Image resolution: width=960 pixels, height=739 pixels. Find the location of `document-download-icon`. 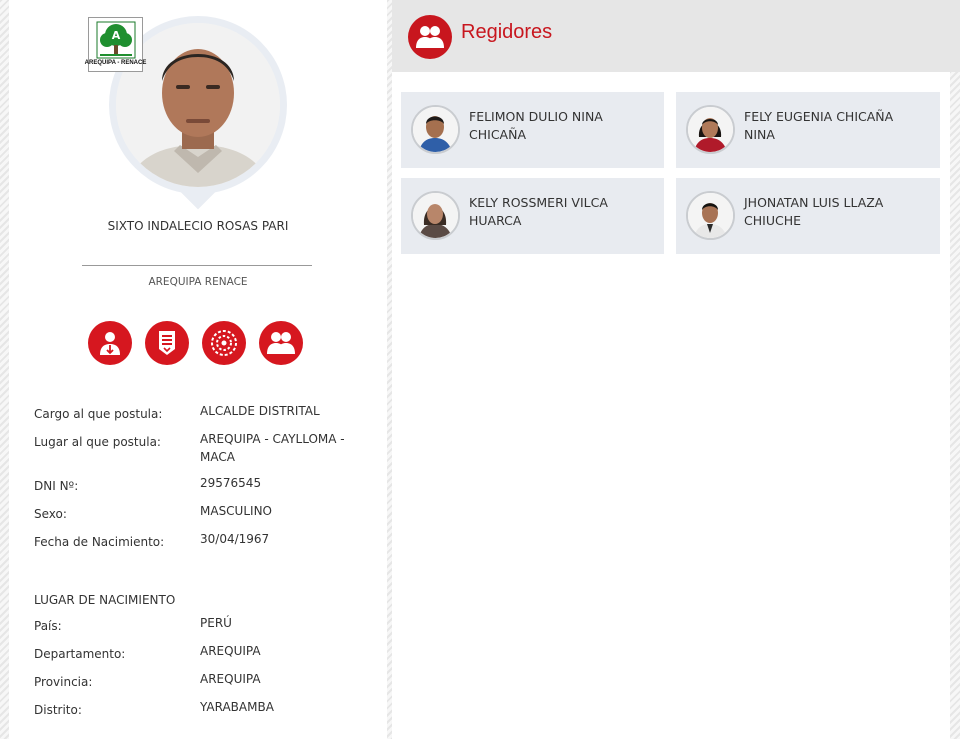

document-download-icon is located at coordinates (167, 343).